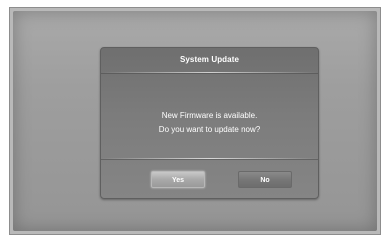 The height and width of the screenshot is (244, 389). What do you see at coordinates (265, 179) in the screenshot?
I see `no-button: No` at bounding box center [265, 179].